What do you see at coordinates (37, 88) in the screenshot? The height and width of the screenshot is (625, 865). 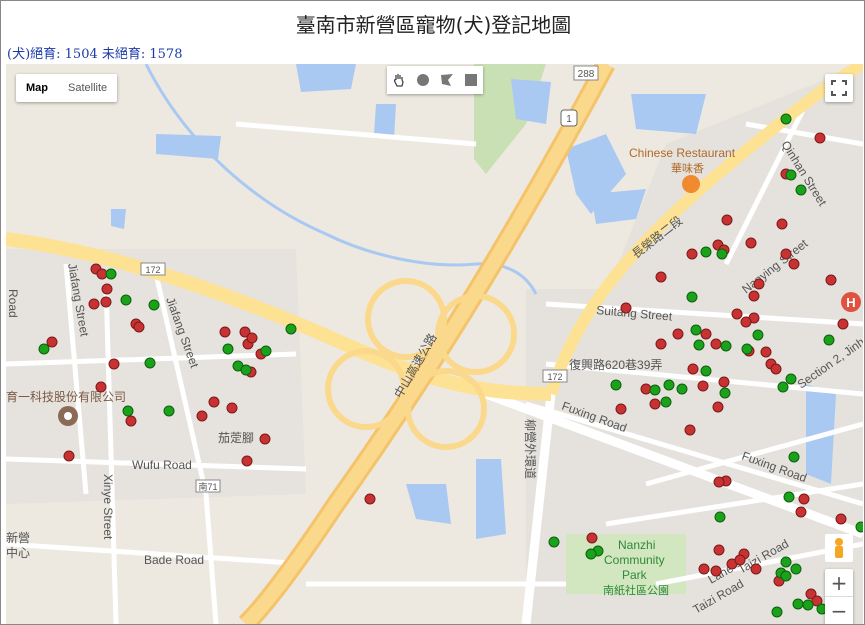 I see `map-type-map-button: Map` at bounding box center [37, 88].